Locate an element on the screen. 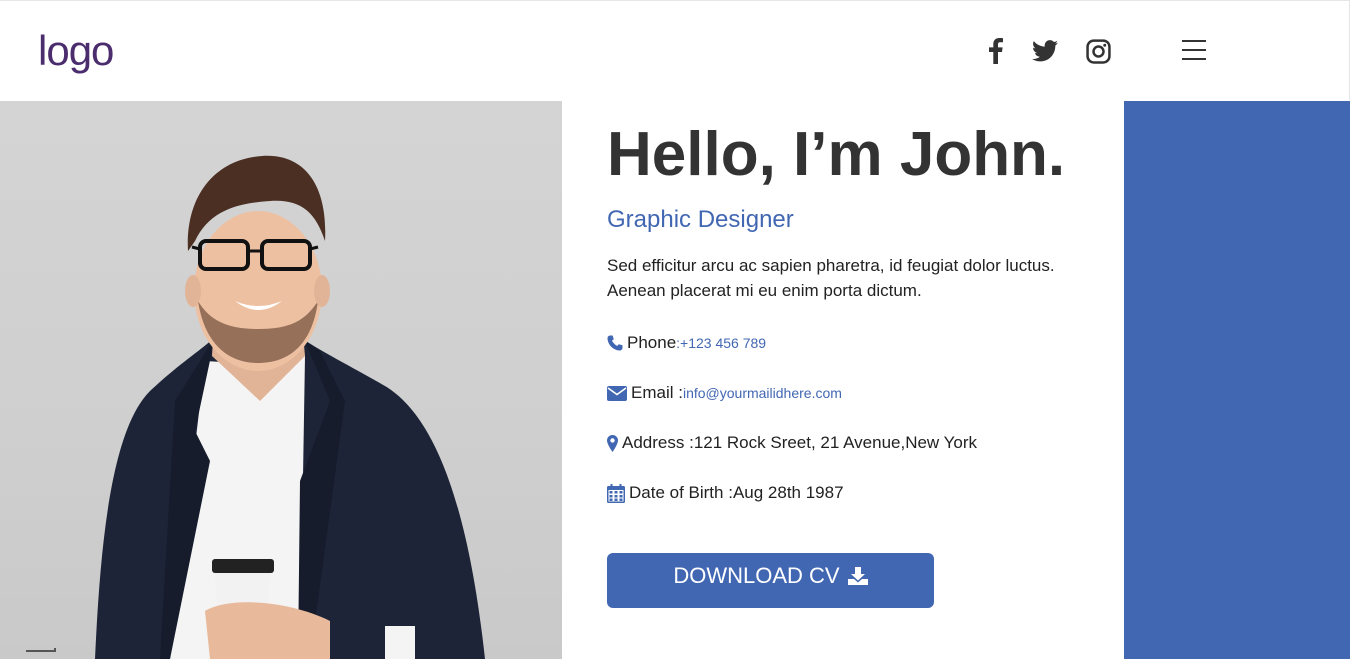 This screenshot has height=659, width=1350. logo: logo is located at coordinates (76, 51).